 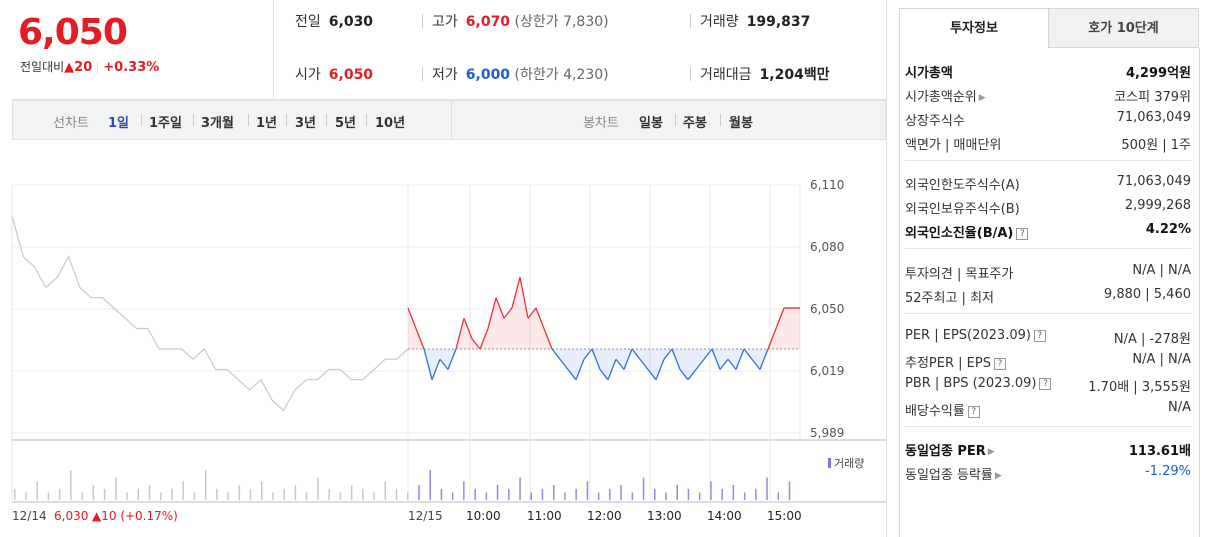 I want to click on info-row: 추정PER | EPS? N/A | N/A, so click(x=1048, y=362).